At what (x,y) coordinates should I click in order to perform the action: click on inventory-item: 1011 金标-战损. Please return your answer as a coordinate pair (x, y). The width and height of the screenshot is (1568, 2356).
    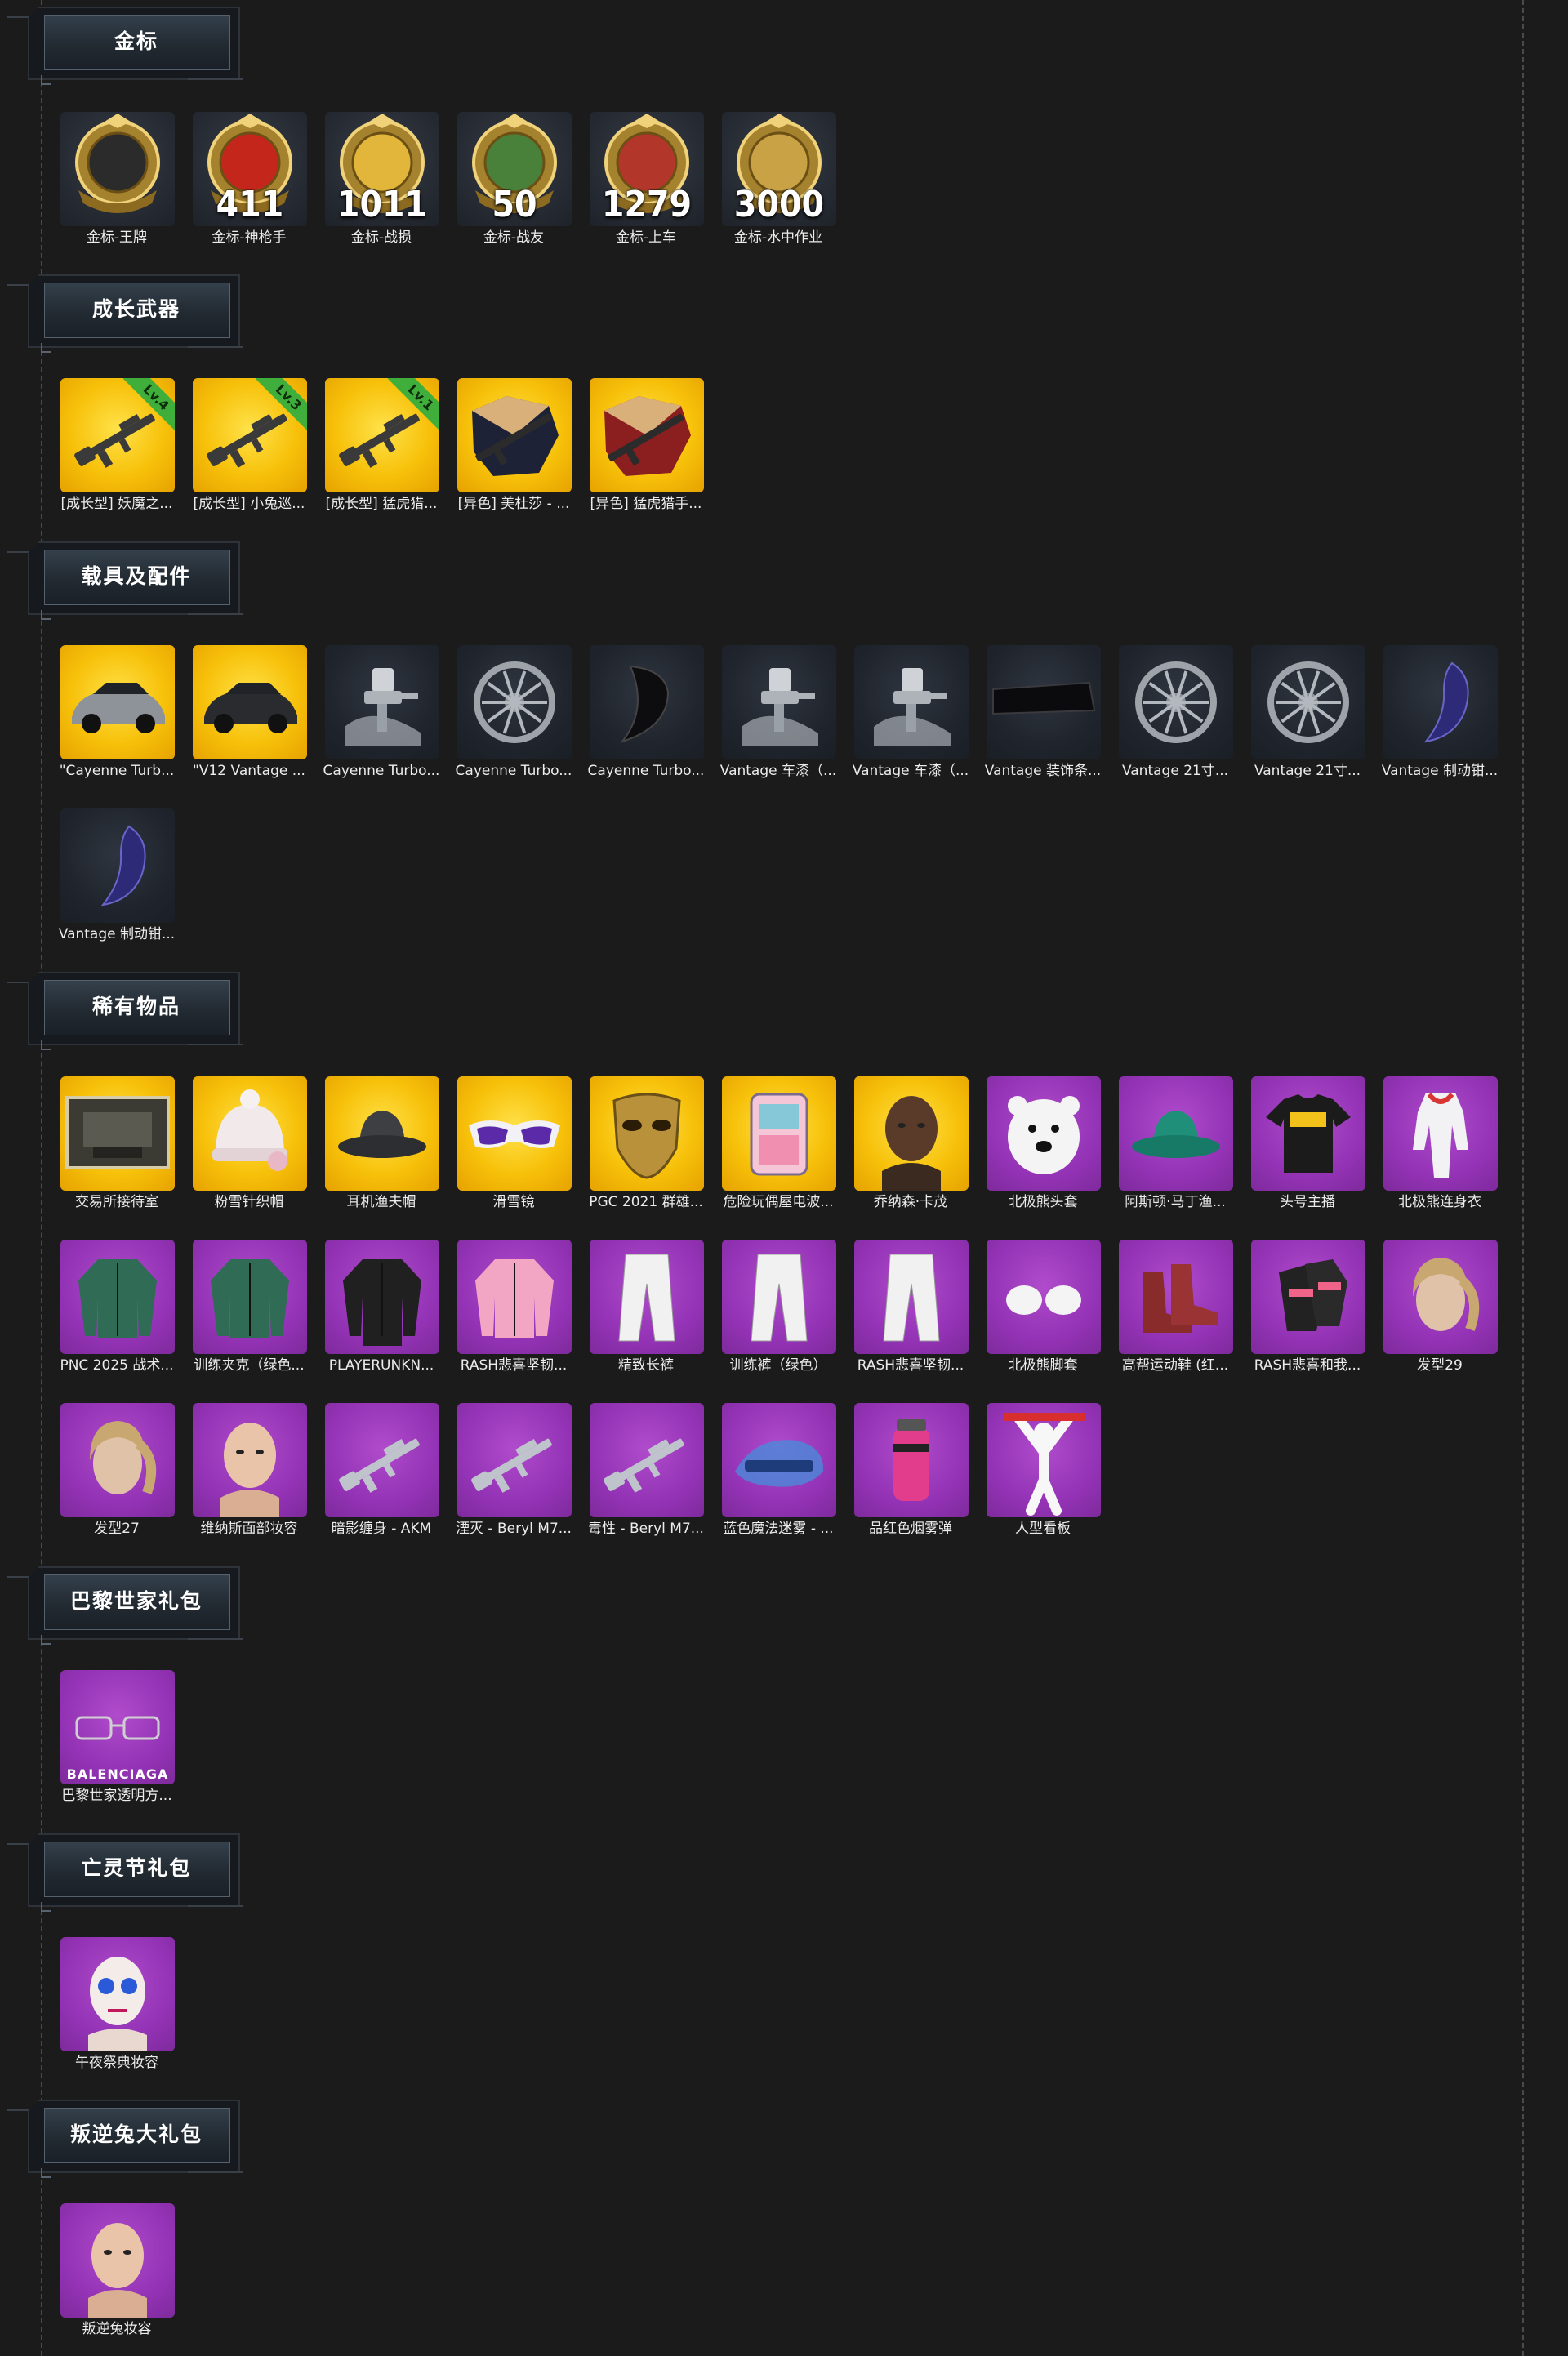
    Looking at the image, I should click on (381, 180).